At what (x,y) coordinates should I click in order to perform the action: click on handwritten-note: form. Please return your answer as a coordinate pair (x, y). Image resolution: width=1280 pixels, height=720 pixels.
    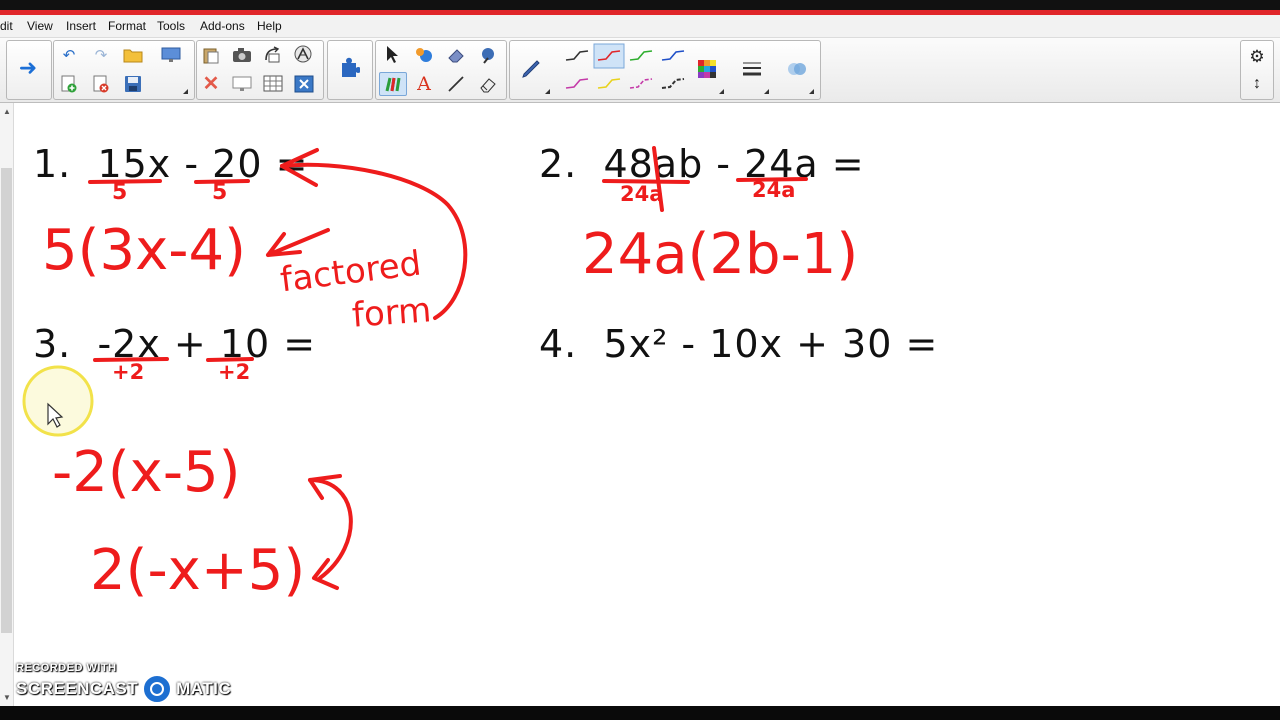
    Looking at the image, I should click on (391, 313).